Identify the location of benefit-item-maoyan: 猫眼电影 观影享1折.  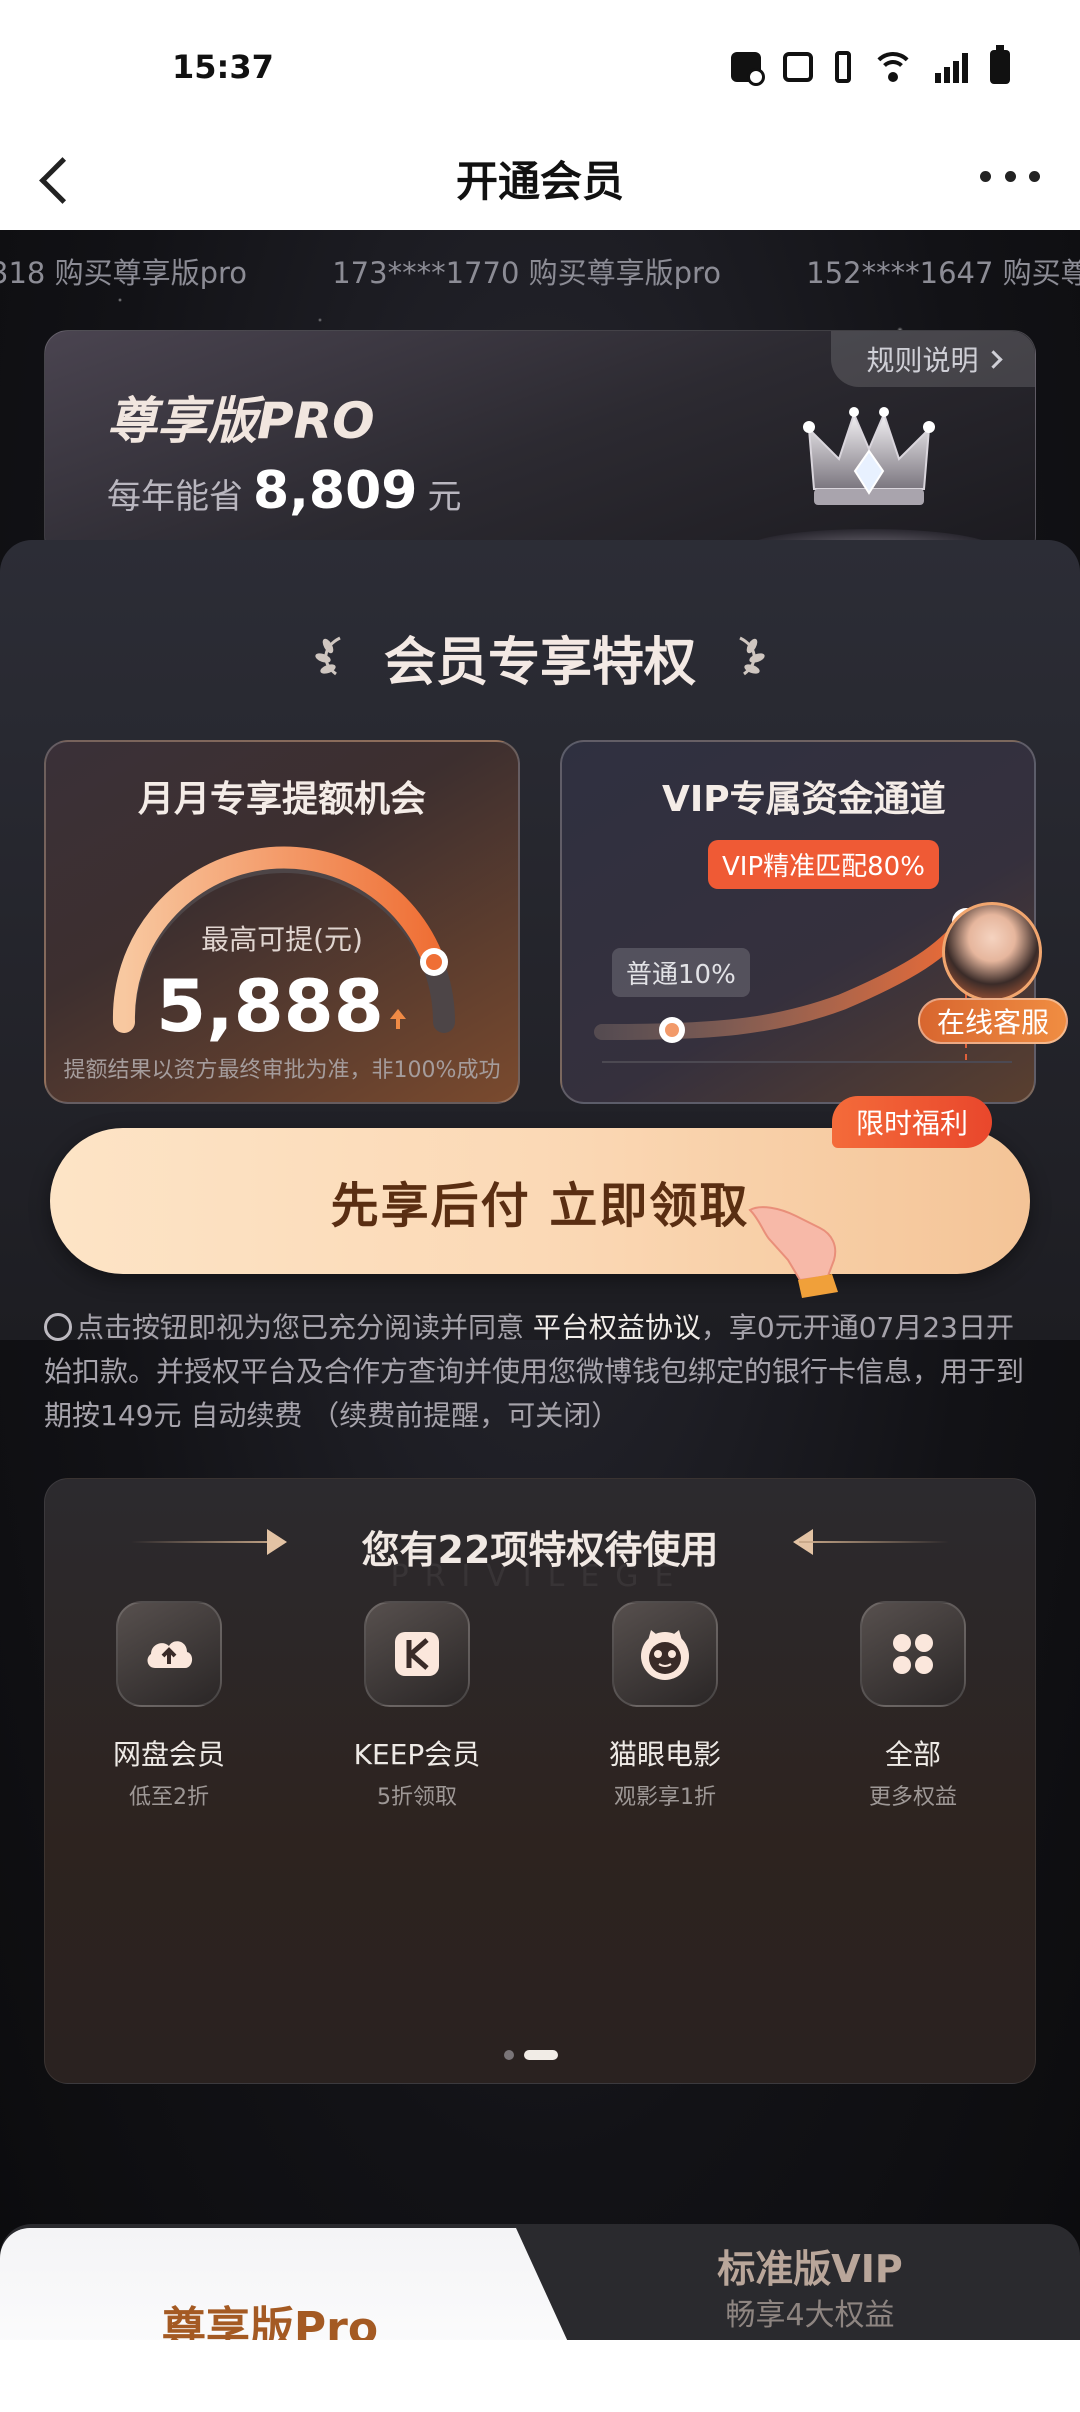
(665, 1706).